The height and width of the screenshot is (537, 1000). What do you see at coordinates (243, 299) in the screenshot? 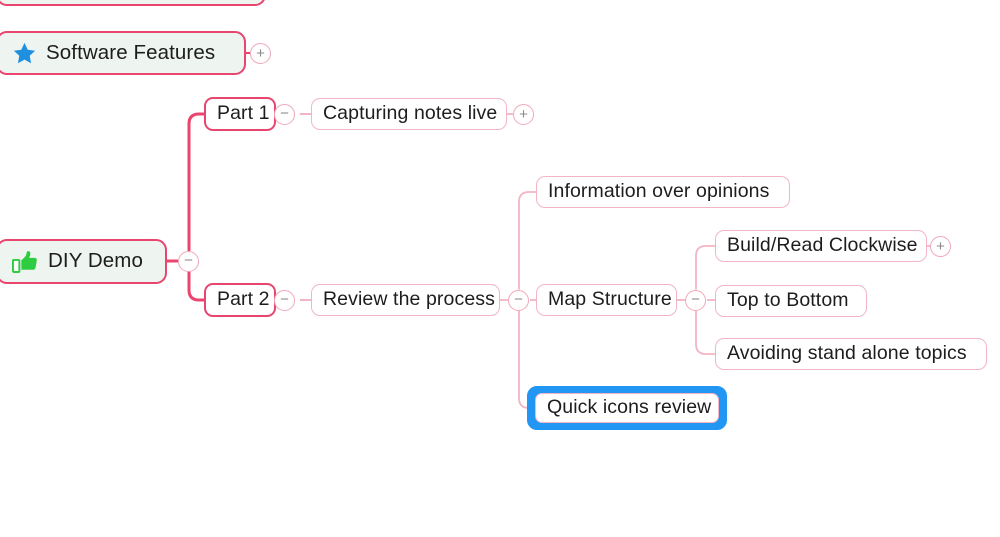
I see `node-part-2-label: Part 2` at bounding box center [243, 299].